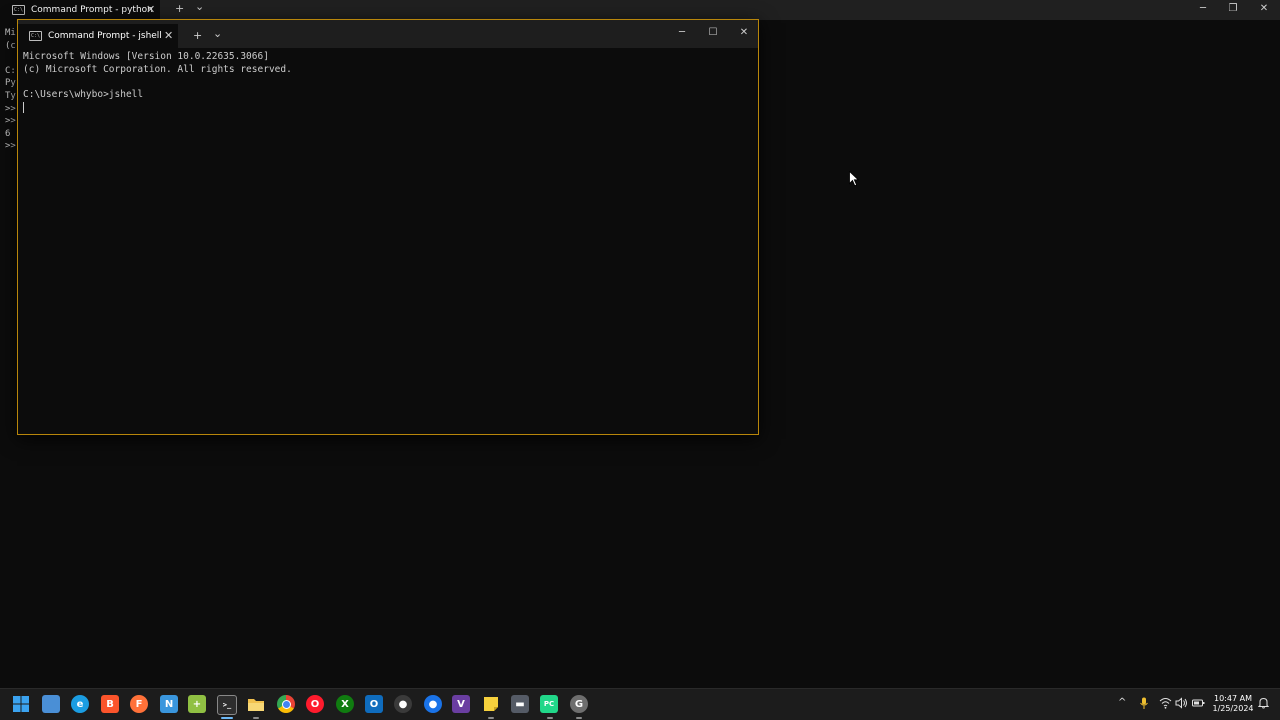 This screenshot has height=720, width=1280. What do you see at coordinates (1233, 708) in the screenshot?
I see `clock-date: 1/25/2024` at bounding box center [1233, 708].